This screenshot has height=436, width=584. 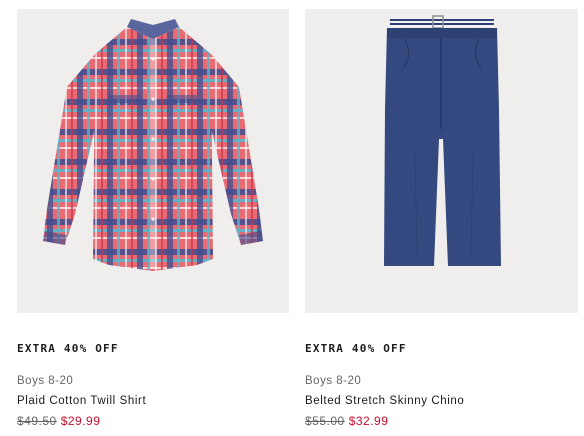 I want to click on sale-price: $29.99, so click(x=80, y=421).